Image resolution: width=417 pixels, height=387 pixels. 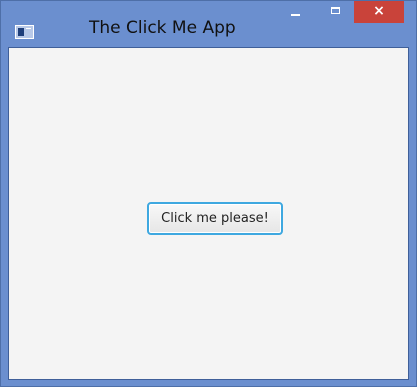 I want to click on maximize-icon, so click(x=335, y=10).